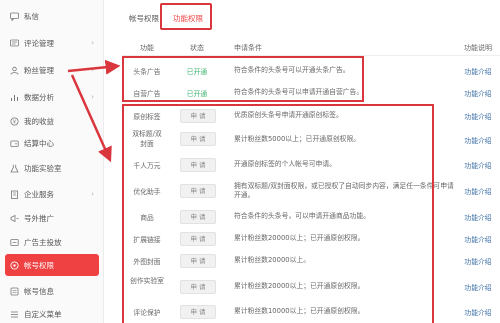  What do you see at coordinates (43, 168) in the screenshot?
I see `sidebar-item-label: 功能实验室` at bounding box center [43, 168].